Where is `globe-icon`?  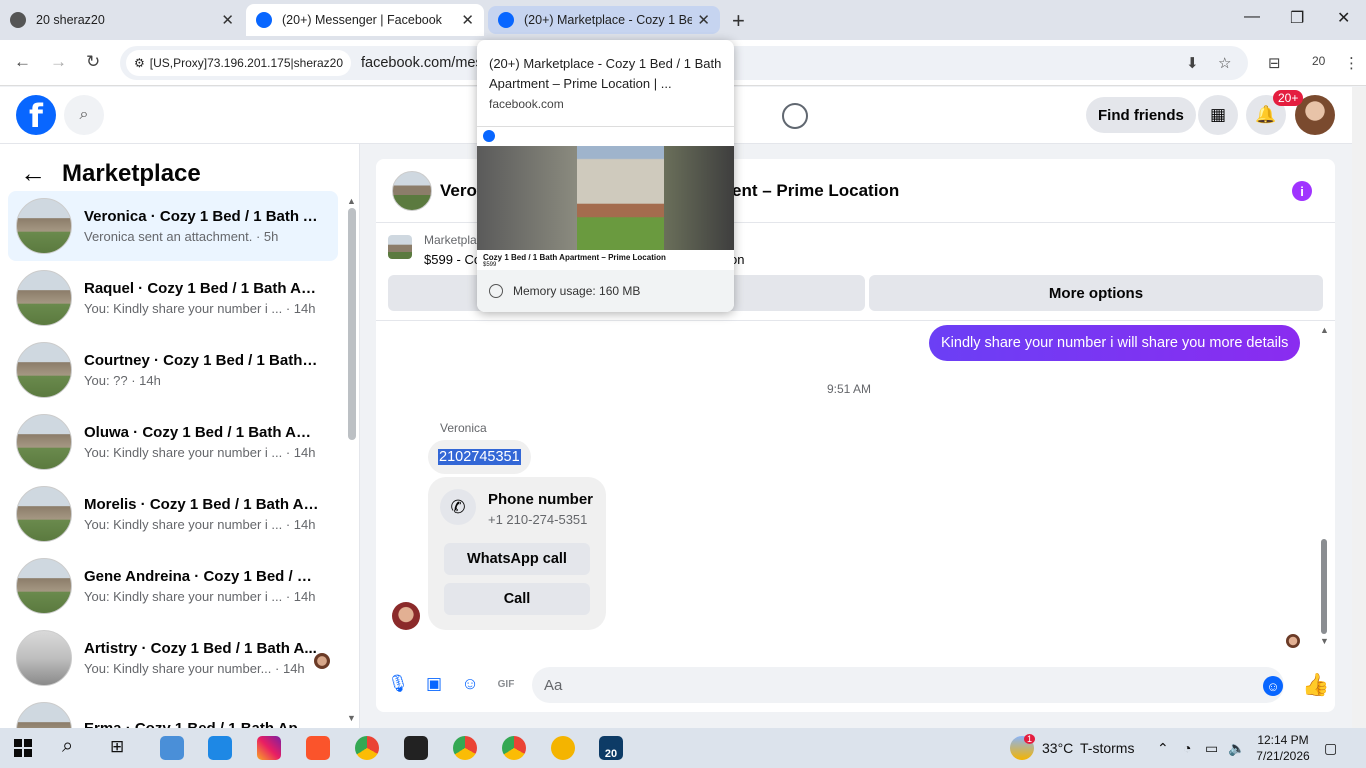 globe-icon is located at coordinates (18, 20).